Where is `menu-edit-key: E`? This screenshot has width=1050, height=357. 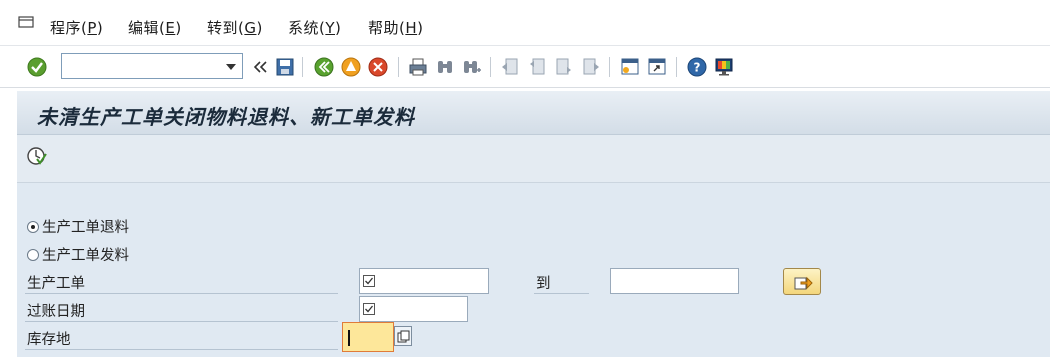
menu-edit-key: E is located at coordinates (170, 28).